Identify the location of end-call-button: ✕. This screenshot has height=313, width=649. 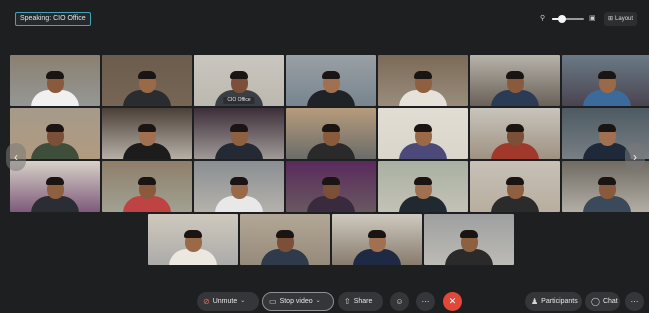
(452, 301).